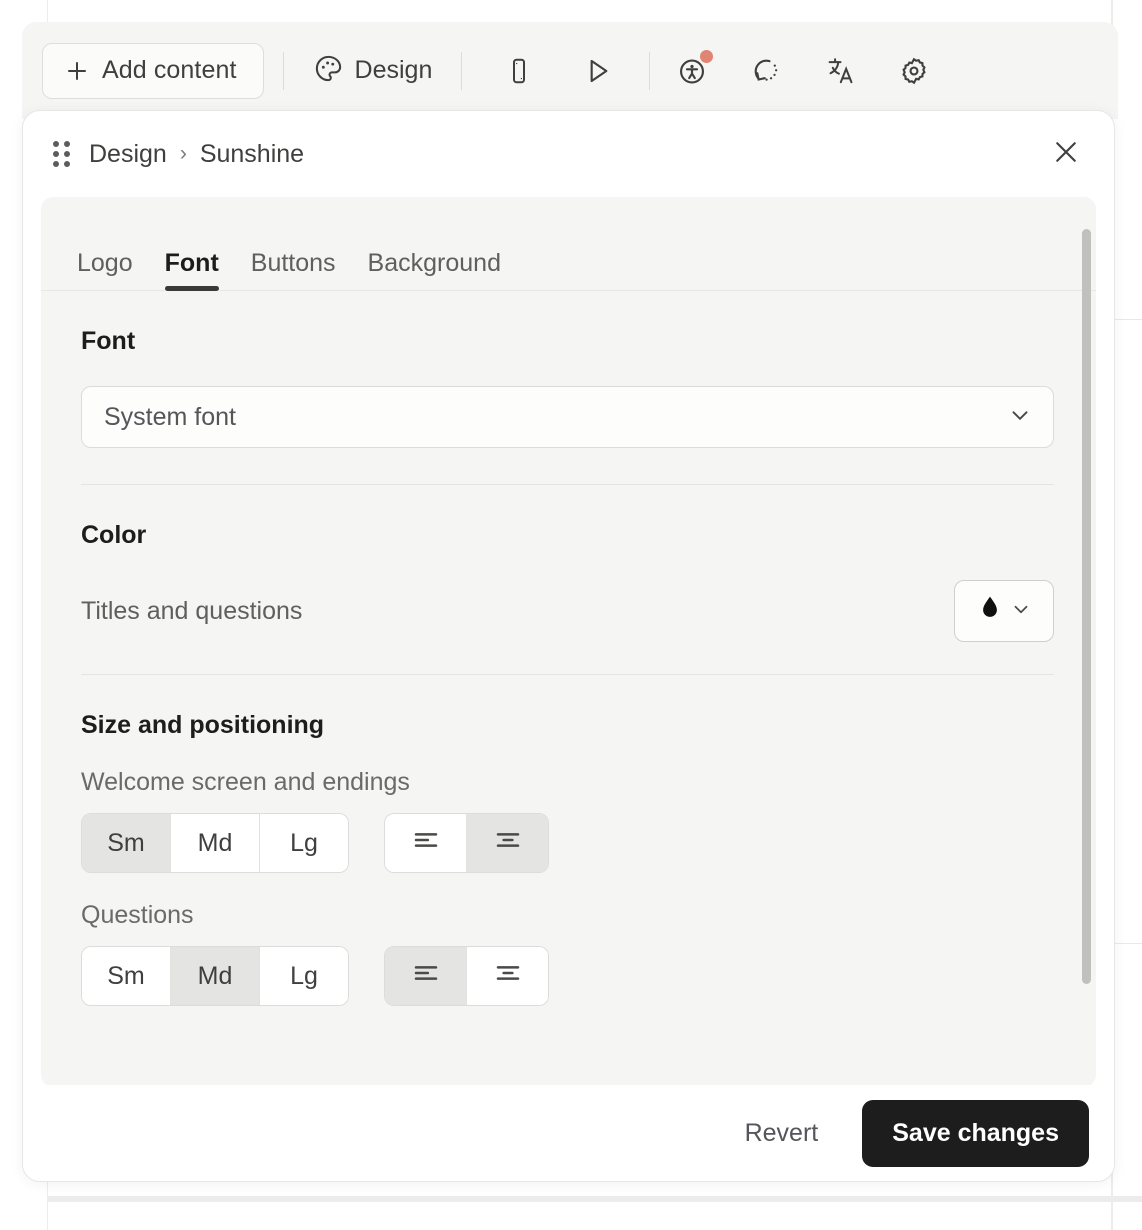  What do you see at coordinates (692, 71) in the screenshot?
I see `accessibility-button` at bounding box center [692, 71].